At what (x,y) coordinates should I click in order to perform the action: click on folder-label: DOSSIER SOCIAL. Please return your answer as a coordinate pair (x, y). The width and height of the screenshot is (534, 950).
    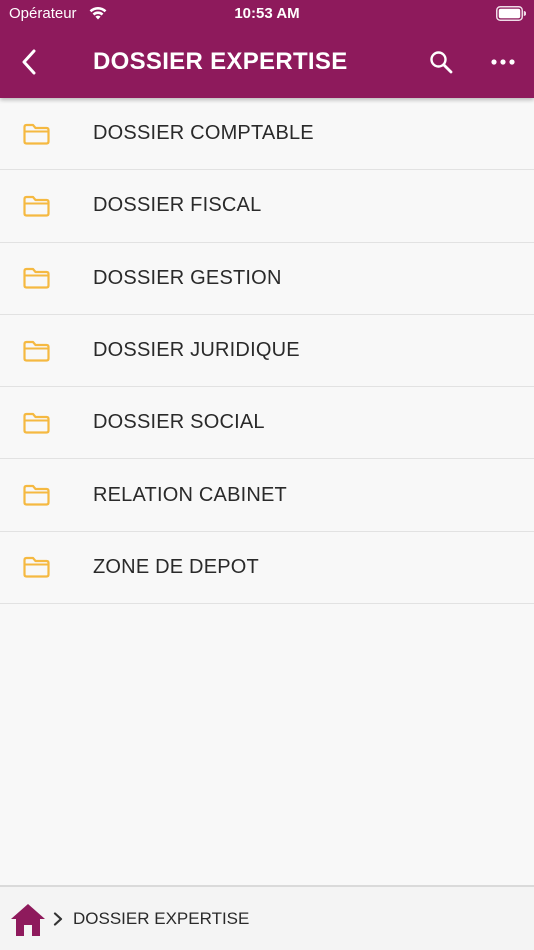
    Looking at the image, I should click on (179, 422).